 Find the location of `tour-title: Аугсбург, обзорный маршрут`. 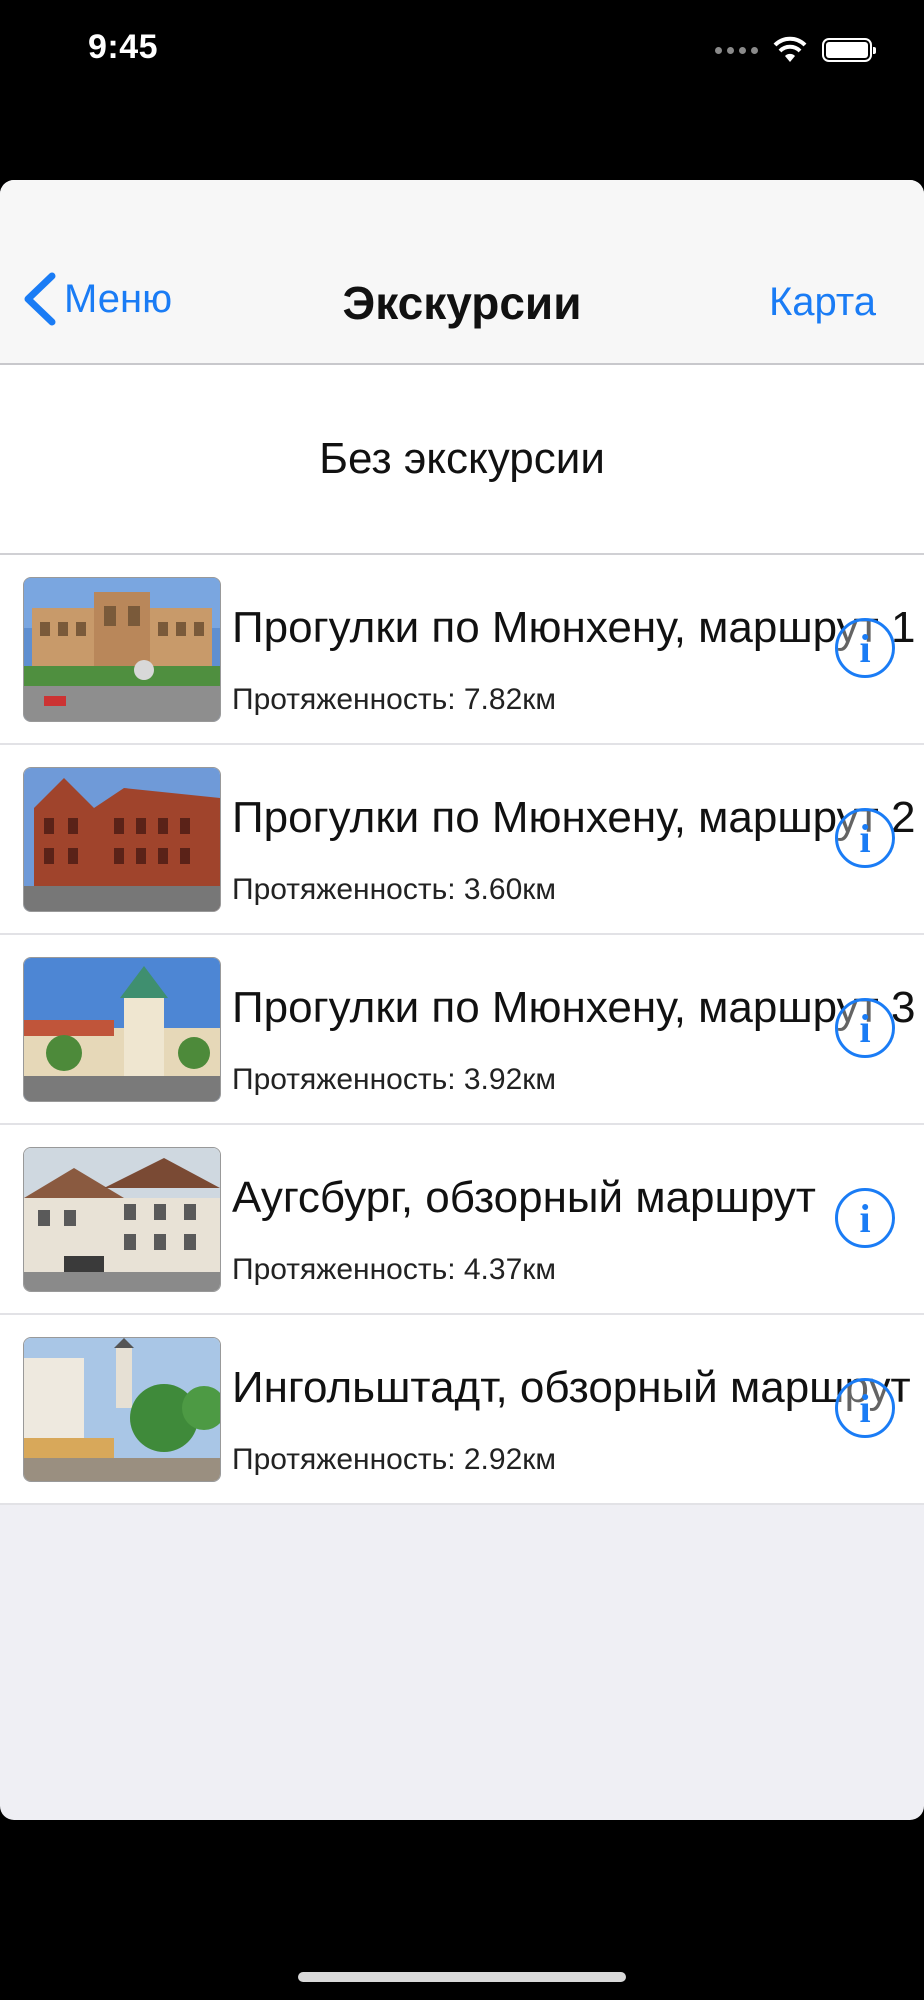

tour-title: Аугсбург, обзорный маршрут is located at coordinates (524, 1197).